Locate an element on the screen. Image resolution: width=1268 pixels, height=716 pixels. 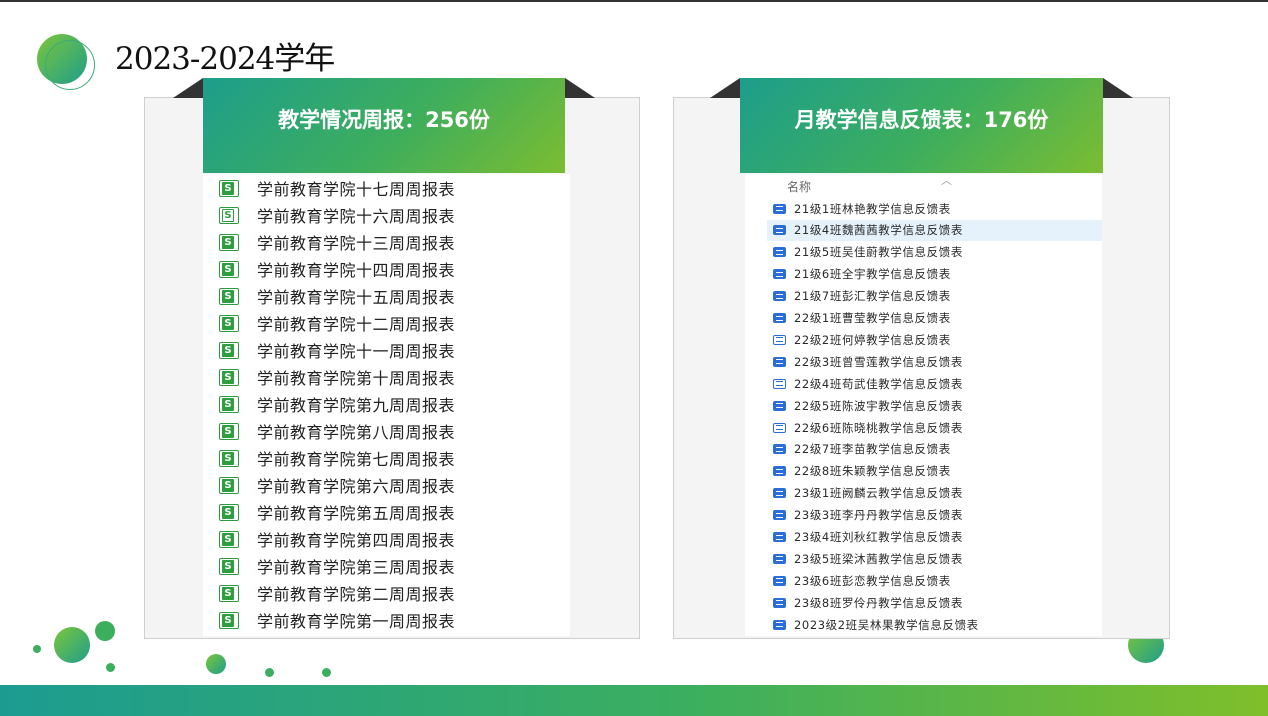
file-name-label: 学前教育学院第二周周报表 is located at coordinates (356, 594).